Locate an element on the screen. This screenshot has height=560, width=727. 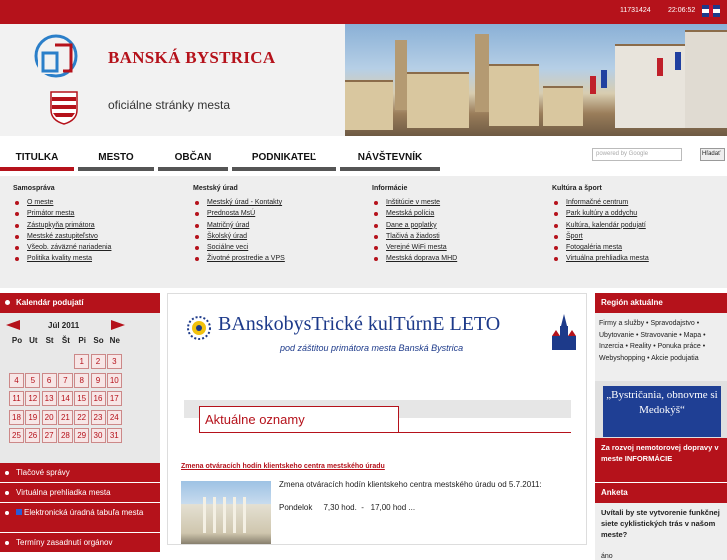
calendar-day: 14 is located at coordinates (65, 398).